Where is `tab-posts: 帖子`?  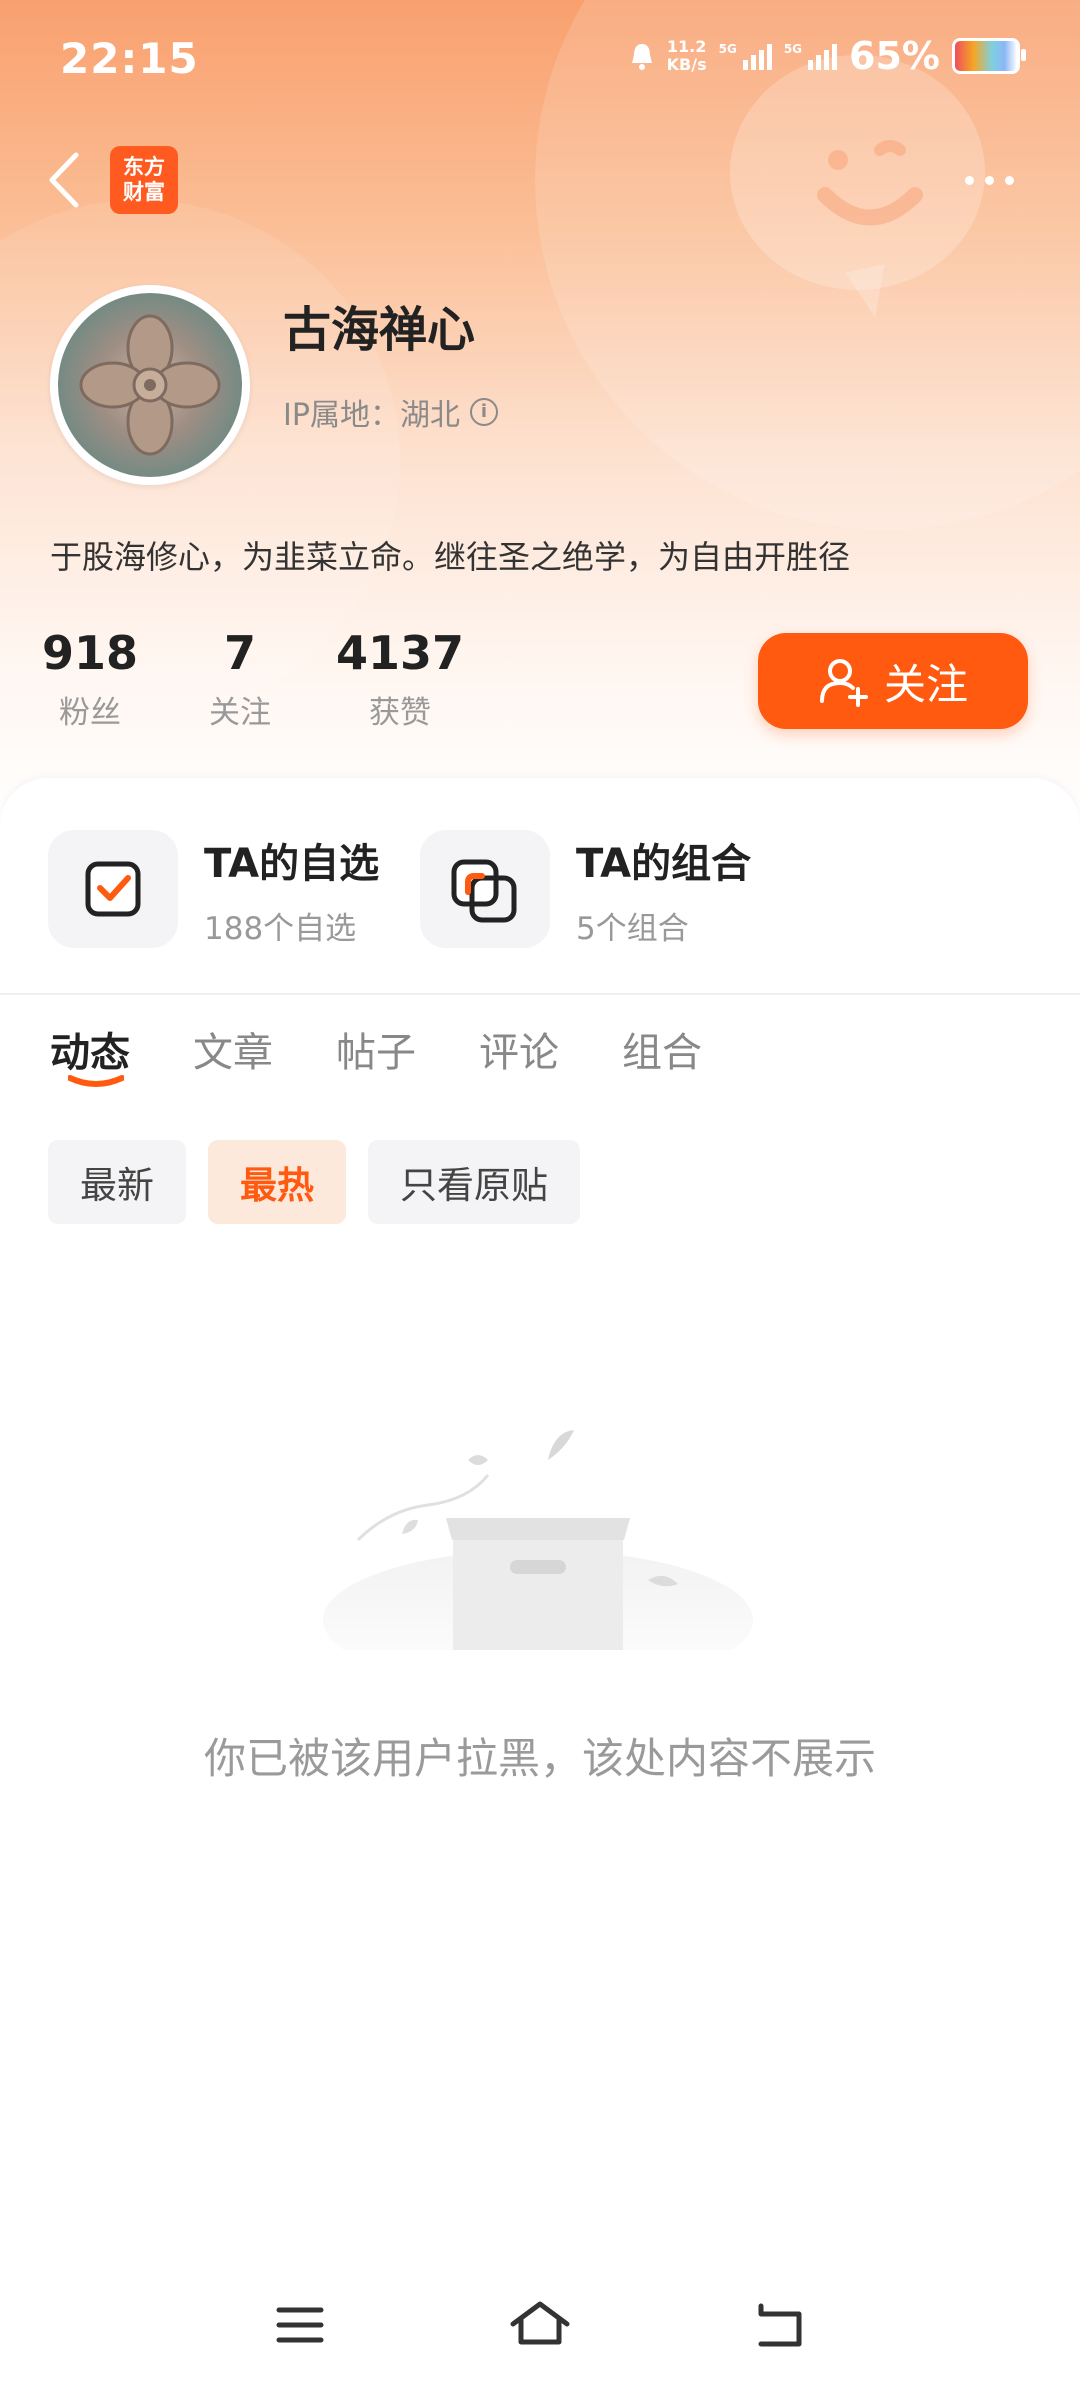 tab-posts: 帖子 is located at coordinates (376, 1059).